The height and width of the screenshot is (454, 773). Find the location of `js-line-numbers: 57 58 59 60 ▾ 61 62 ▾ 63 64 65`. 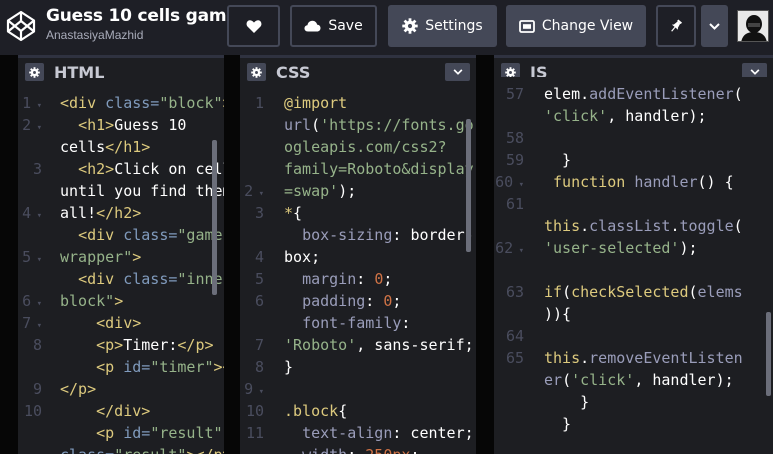

js-line-numbers: 57 58 59 60 ▾ 61 62 ▾ 63 64 65 is located at coordinates (509, 226).